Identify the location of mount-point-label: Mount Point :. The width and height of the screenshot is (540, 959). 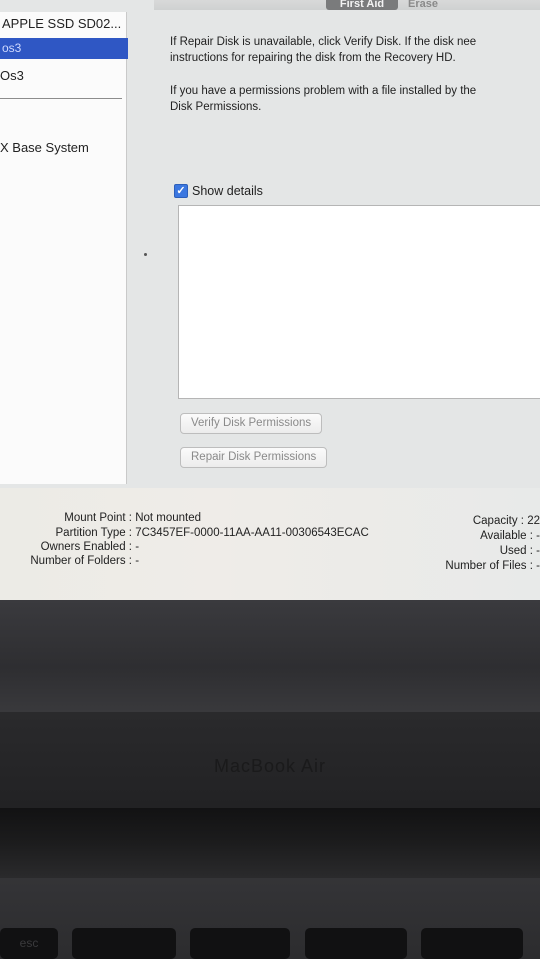
(98, 518).